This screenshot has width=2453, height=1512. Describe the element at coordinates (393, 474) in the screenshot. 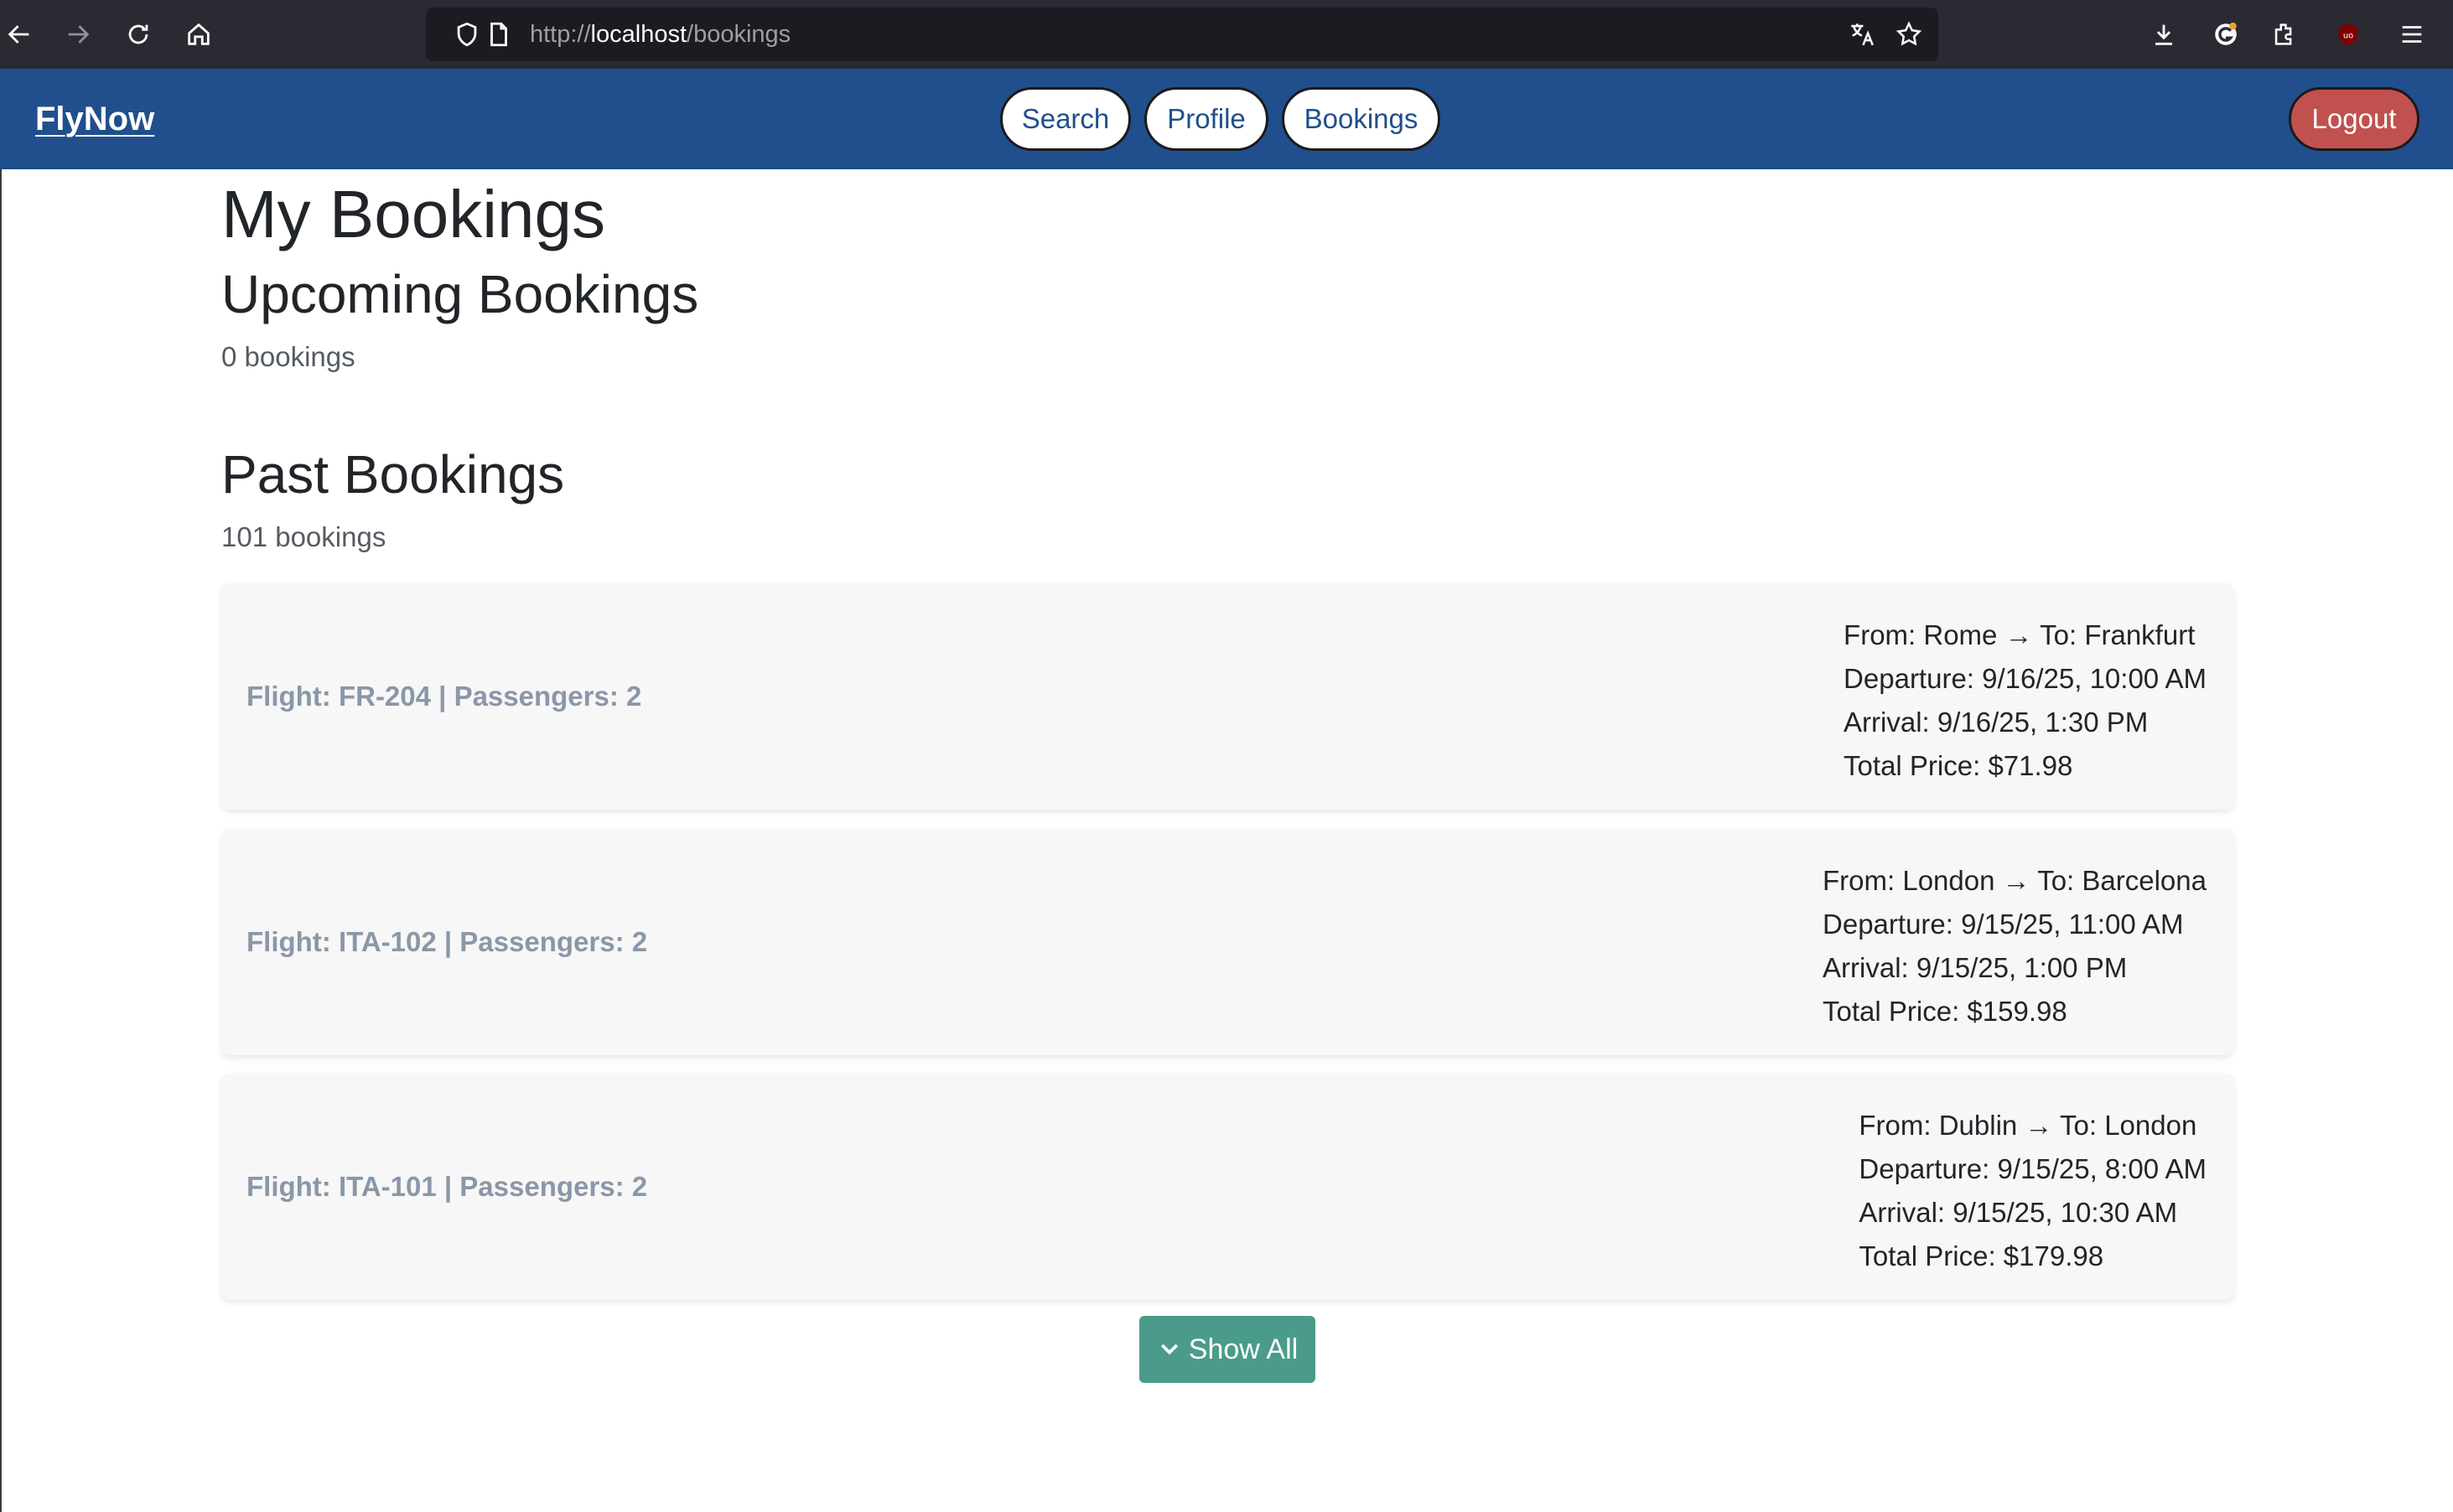

I see `past-bookings-heading: Past Bookings` at that location.